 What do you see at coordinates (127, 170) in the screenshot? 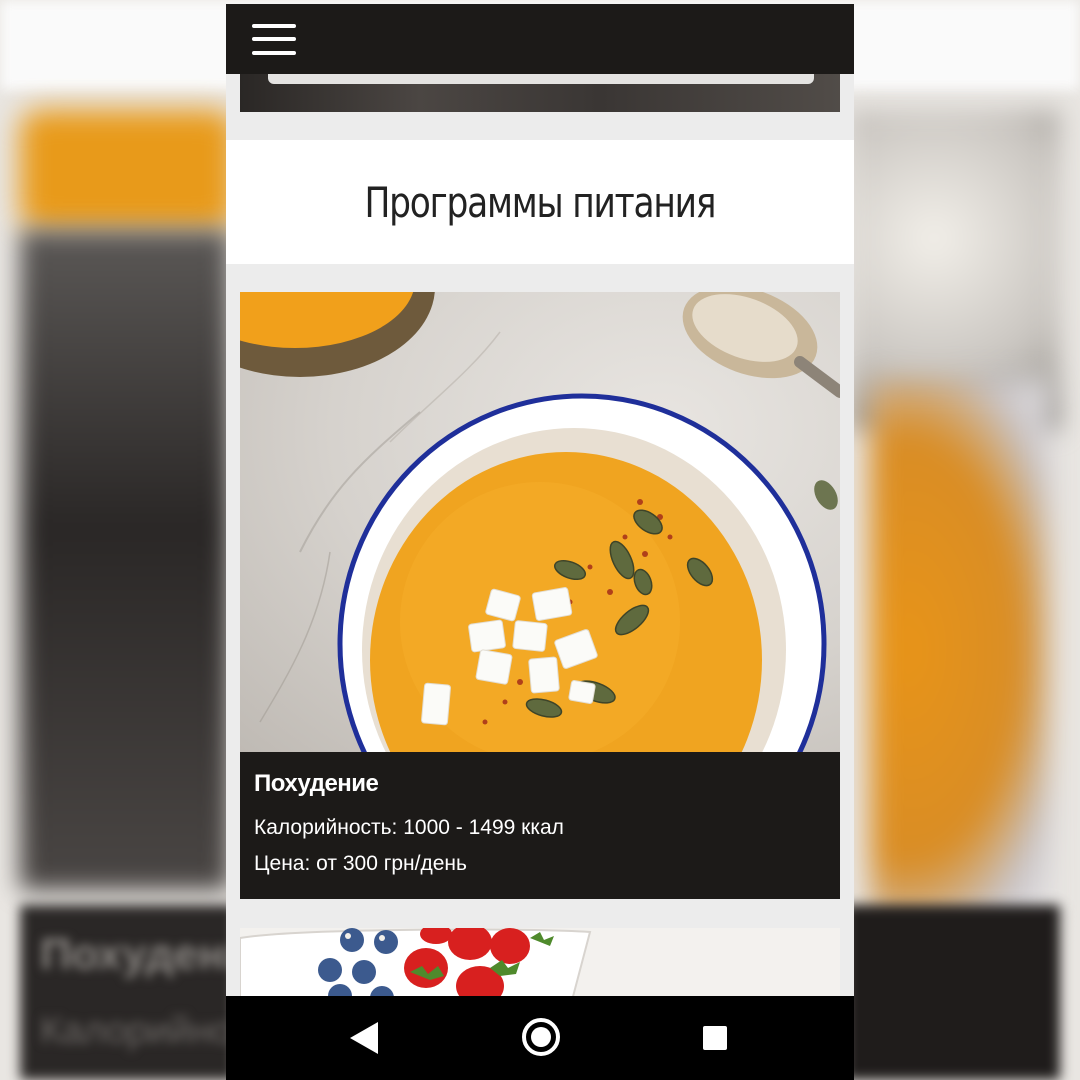
I see `backdrop-left-soup` at bounding box center [127, 170].